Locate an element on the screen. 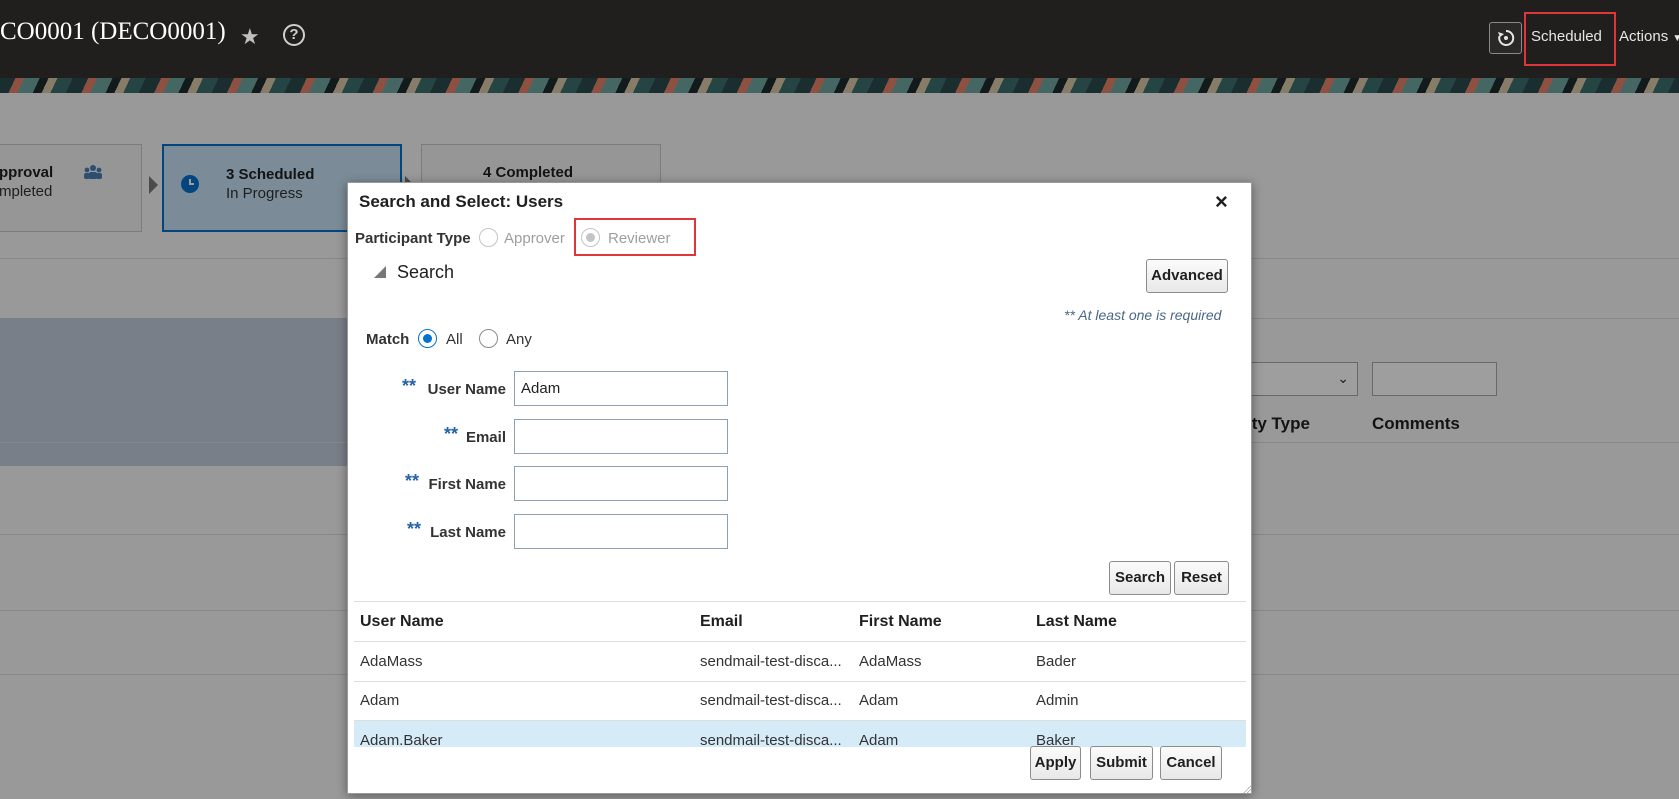 The width and height of the screenshot is (1679, 799). table-divider is located at coordinates (800, 601).